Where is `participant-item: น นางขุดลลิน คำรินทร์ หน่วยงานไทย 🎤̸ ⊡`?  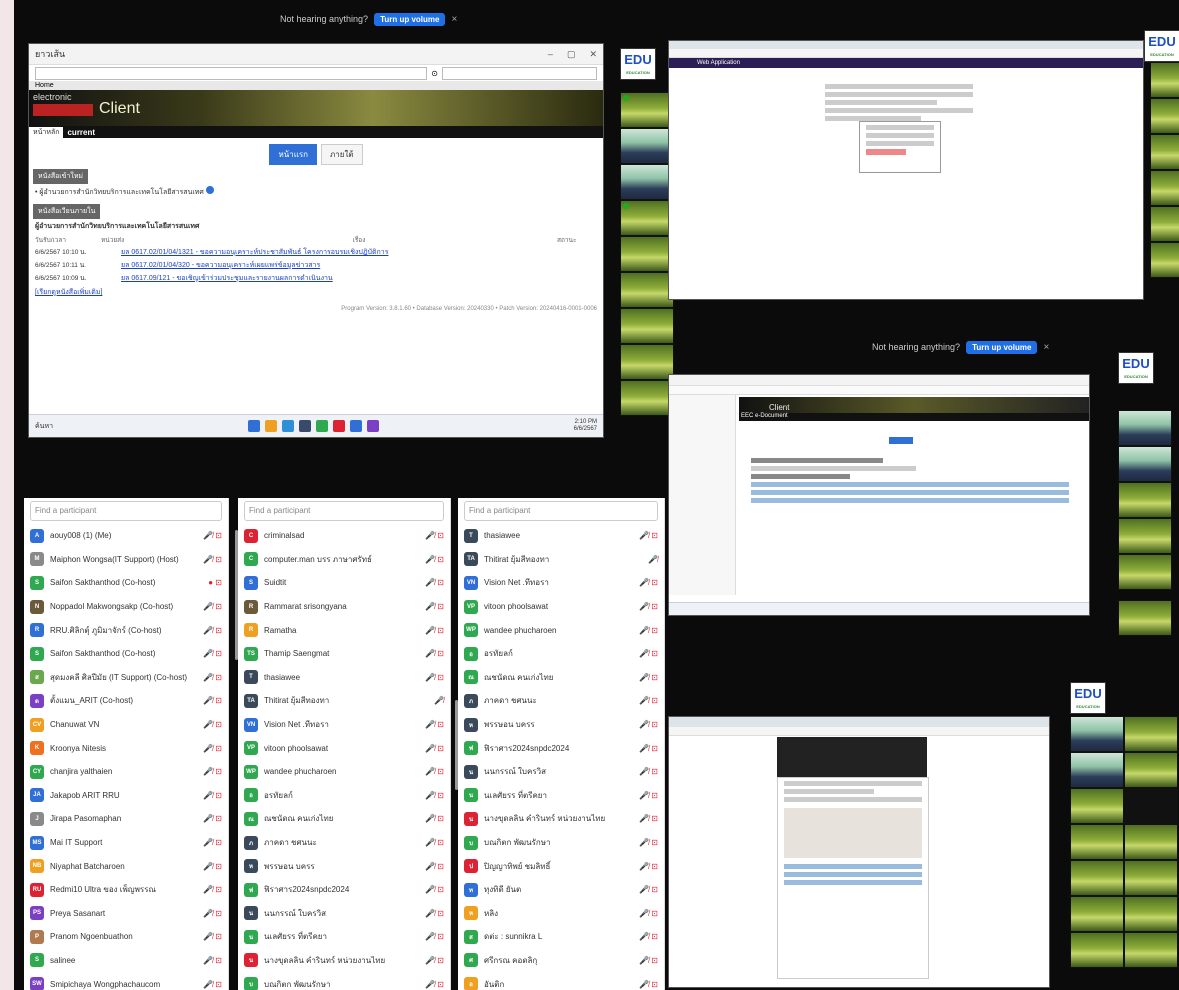 participant-item: น นางขุดลลิน คำรินทร์ หน่วยงานไทย 🎤̸ ⊡ is located at coordinates (344, 961).